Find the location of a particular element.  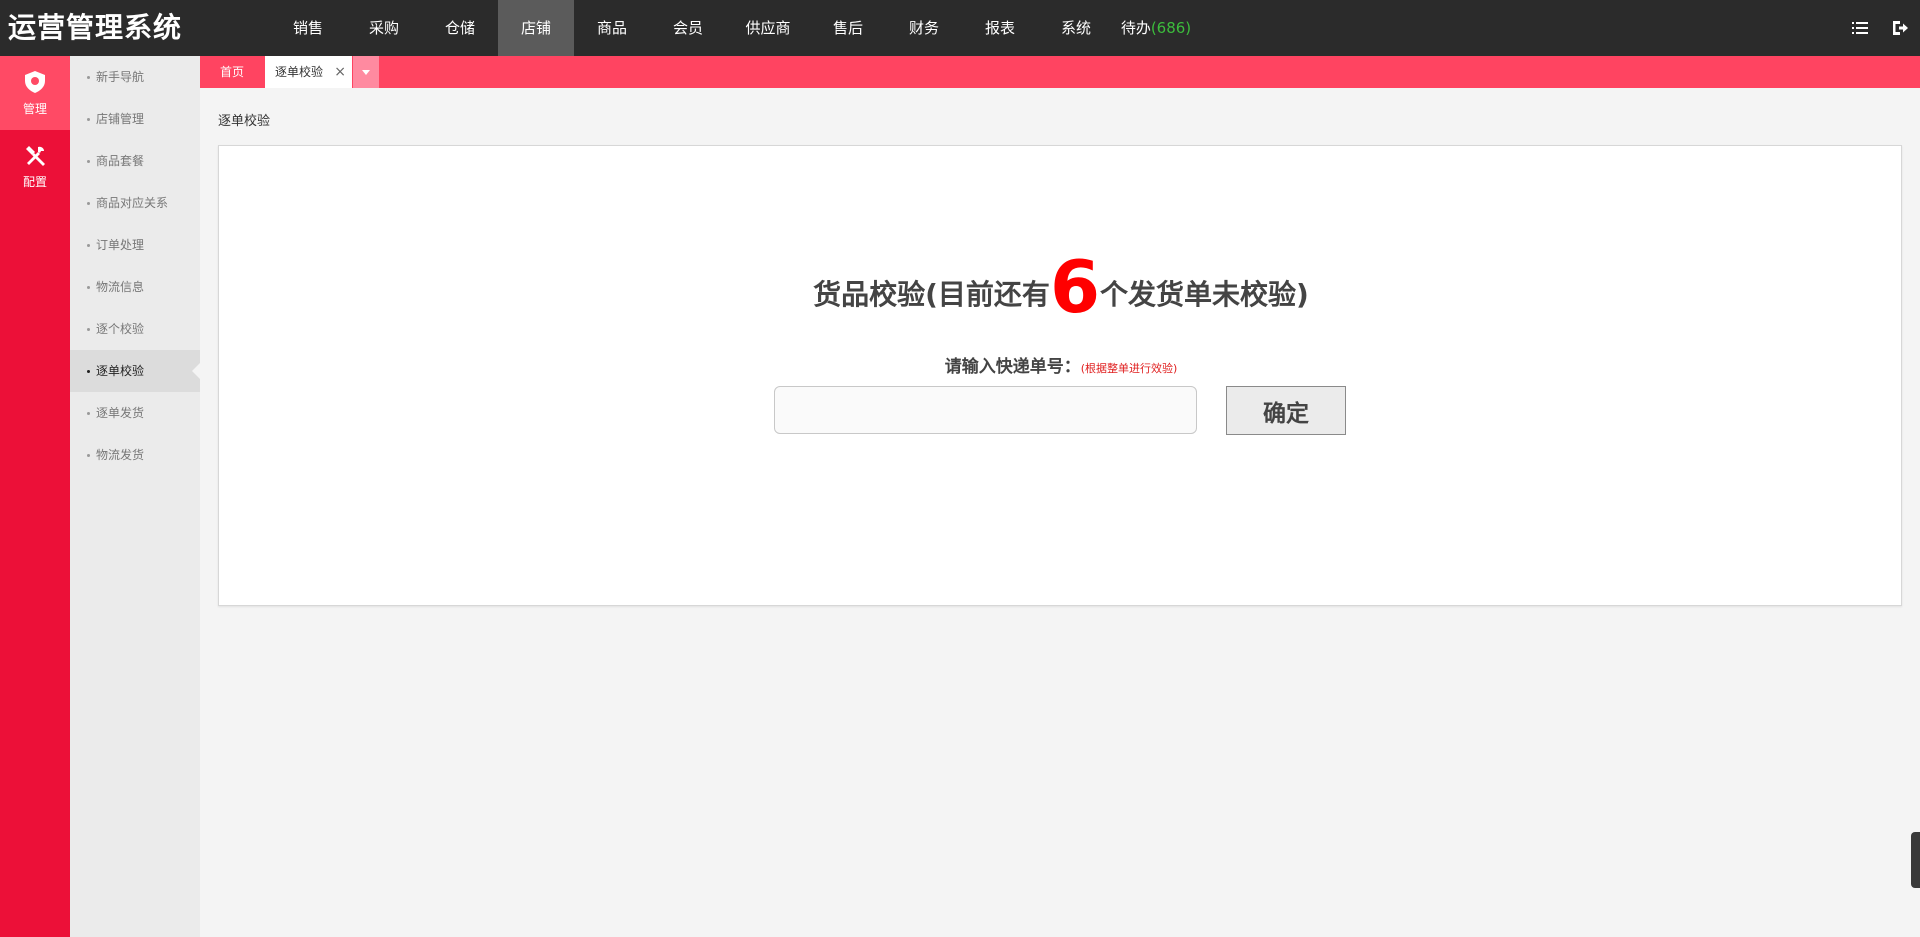

topnav-item-members: 会员 is located at coordinates (688, 28).